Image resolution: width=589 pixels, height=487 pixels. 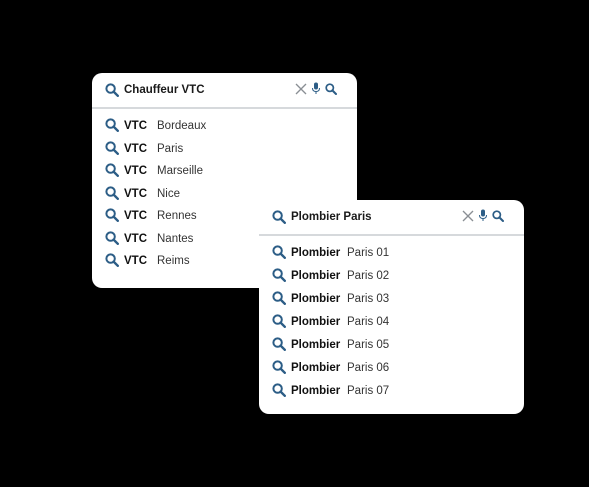 What do you see at coordinates (224, 91) in the screenshot?
I see `search-bar: Chauffeur VTC` at bounding box center [224, 91].